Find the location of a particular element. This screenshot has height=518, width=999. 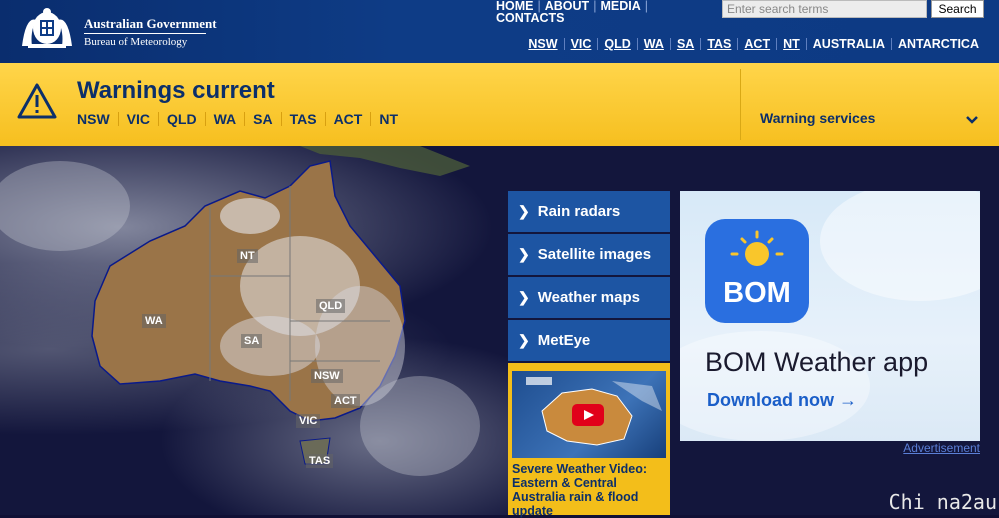

weather-maps-label: Weather maps is located at coordinates (588, 297).